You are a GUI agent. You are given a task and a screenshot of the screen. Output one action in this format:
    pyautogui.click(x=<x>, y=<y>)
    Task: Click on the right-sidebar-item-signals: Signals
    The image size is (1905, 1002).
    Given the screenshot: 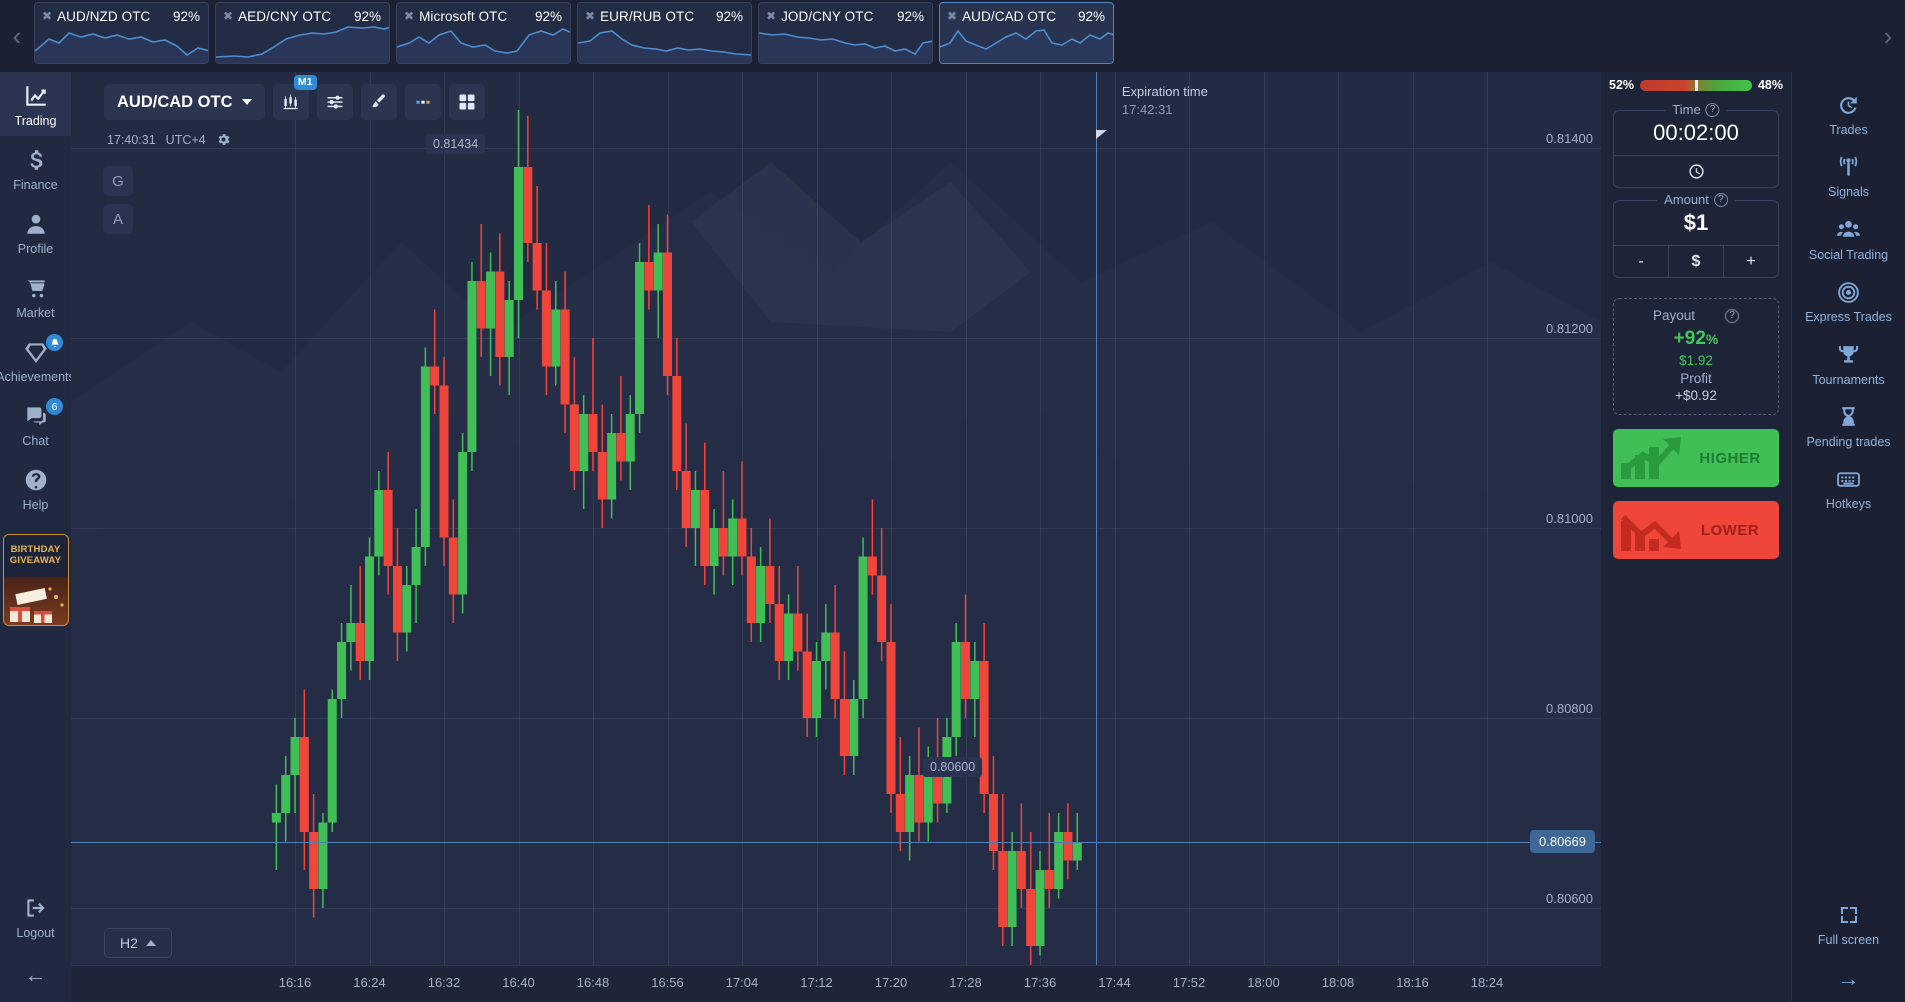 What is the action you would take?
    pyautogui.click(x=1848, y=175)
    